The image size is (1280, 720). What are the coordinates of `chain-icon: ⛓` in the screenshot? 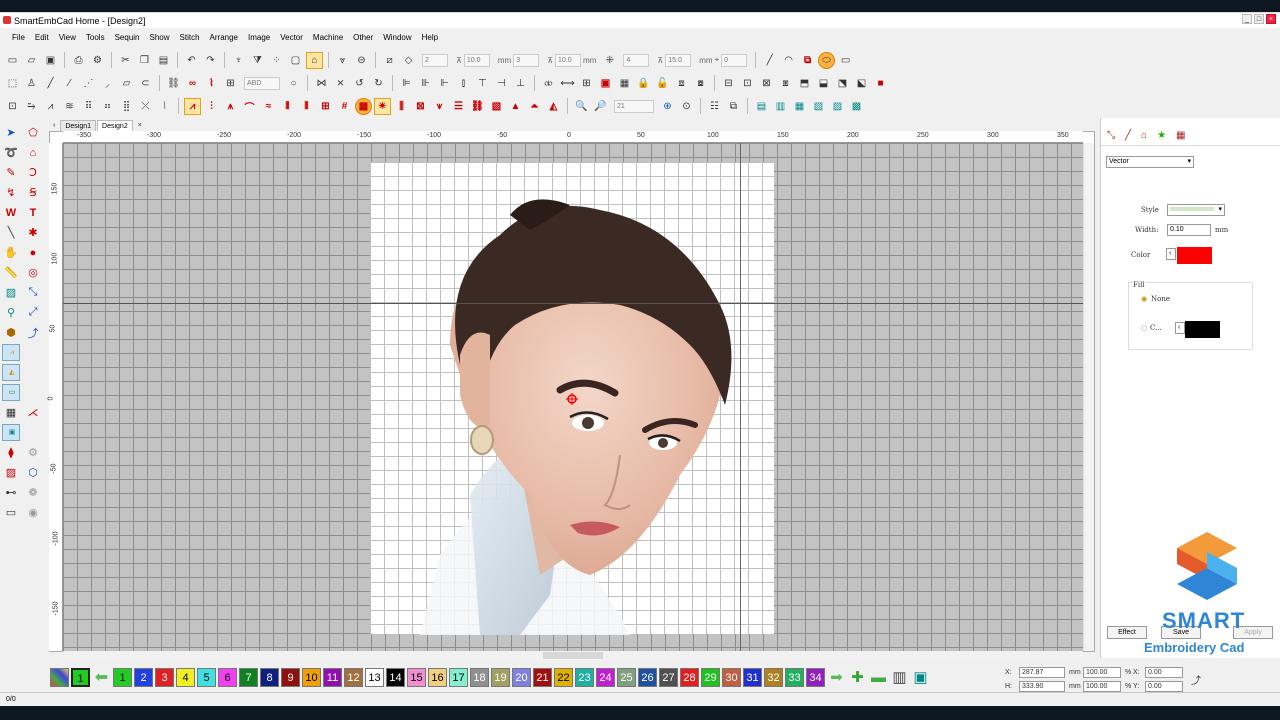 It's located at (173, 83).